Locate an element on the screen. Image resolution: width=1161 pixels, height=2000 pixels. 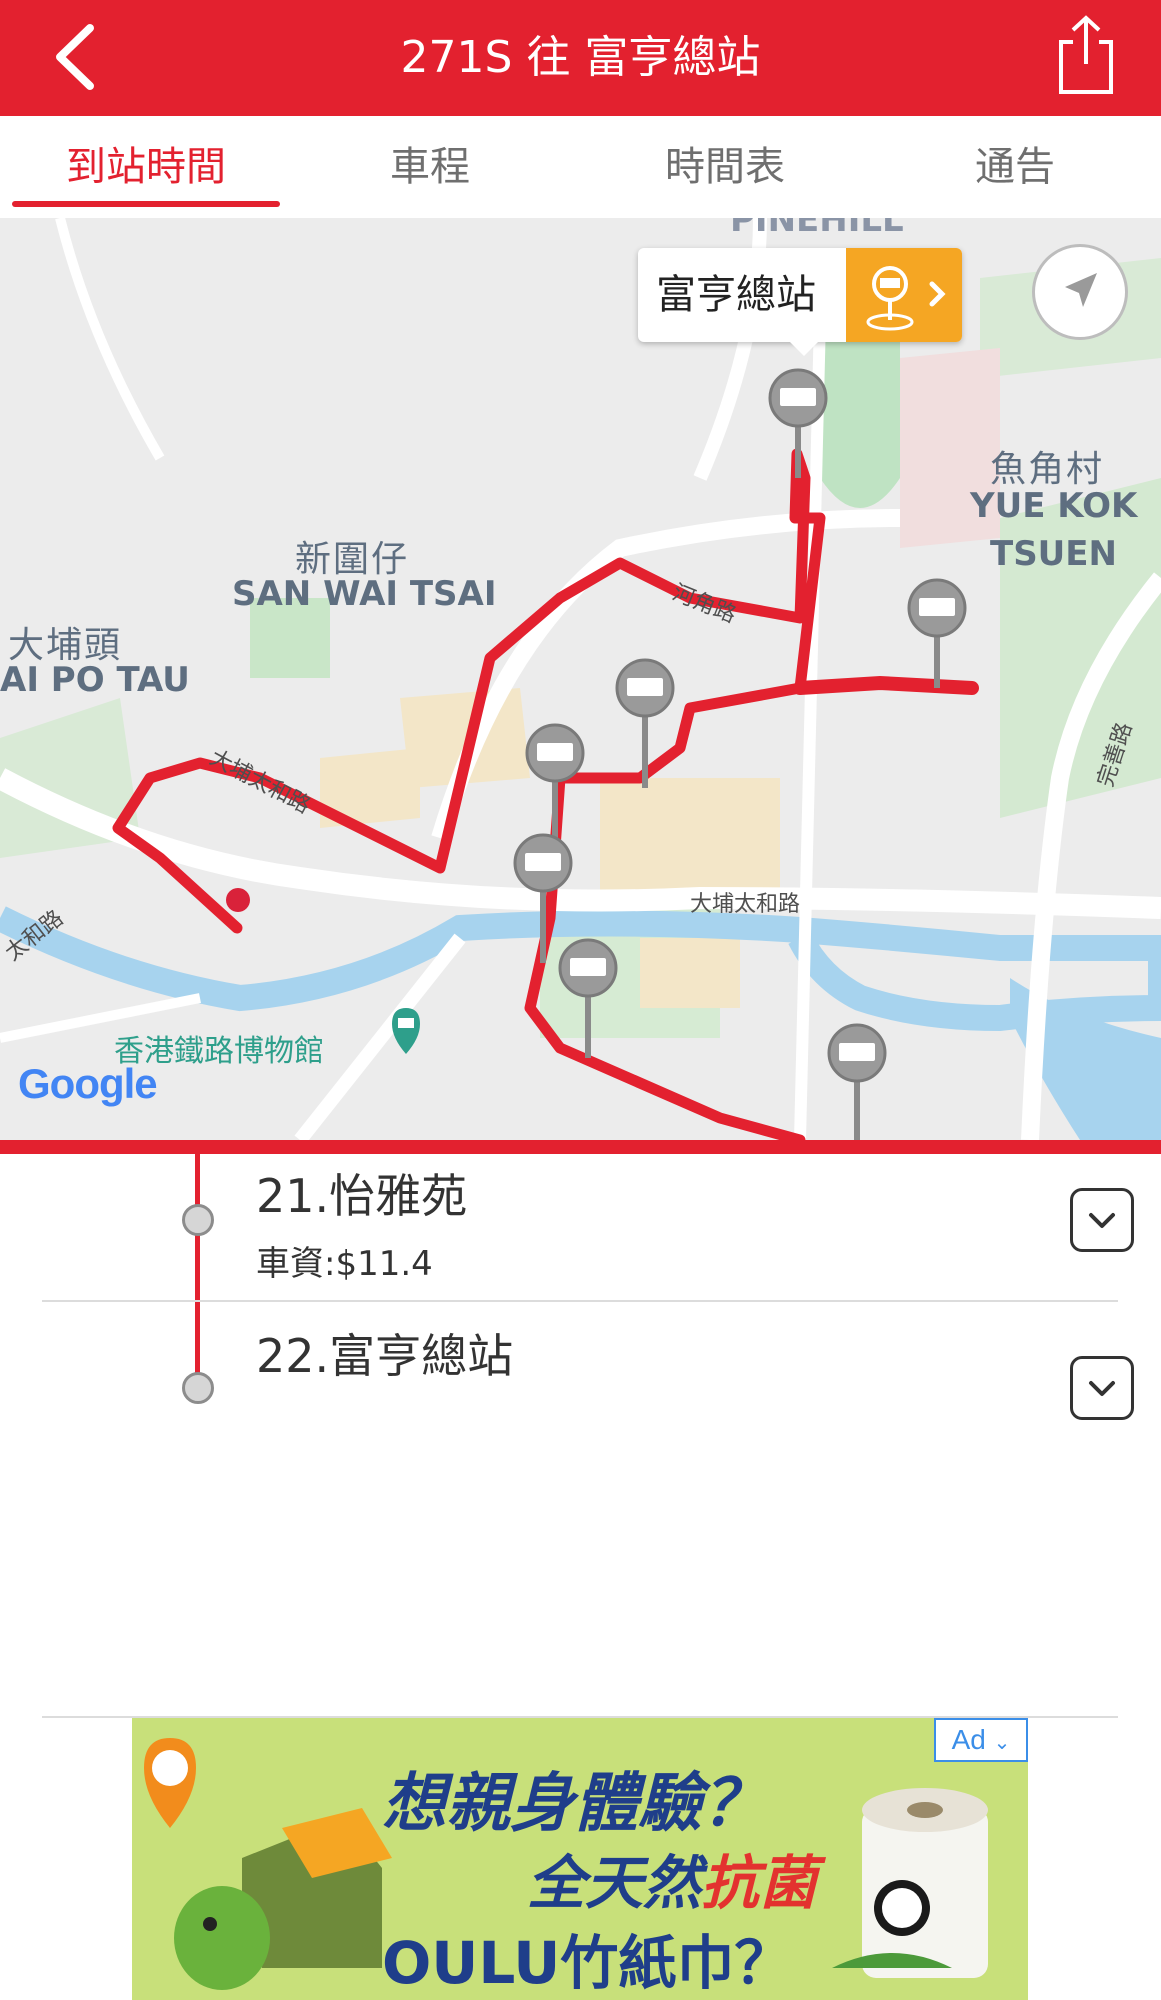
callout-tail is located at coordinates (804, 349).